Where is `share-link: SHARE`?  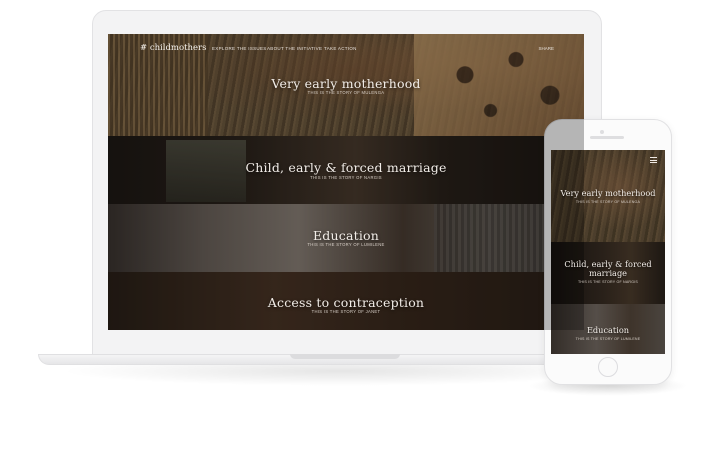
share-link: SHARE is located at coordinates (546, 48).